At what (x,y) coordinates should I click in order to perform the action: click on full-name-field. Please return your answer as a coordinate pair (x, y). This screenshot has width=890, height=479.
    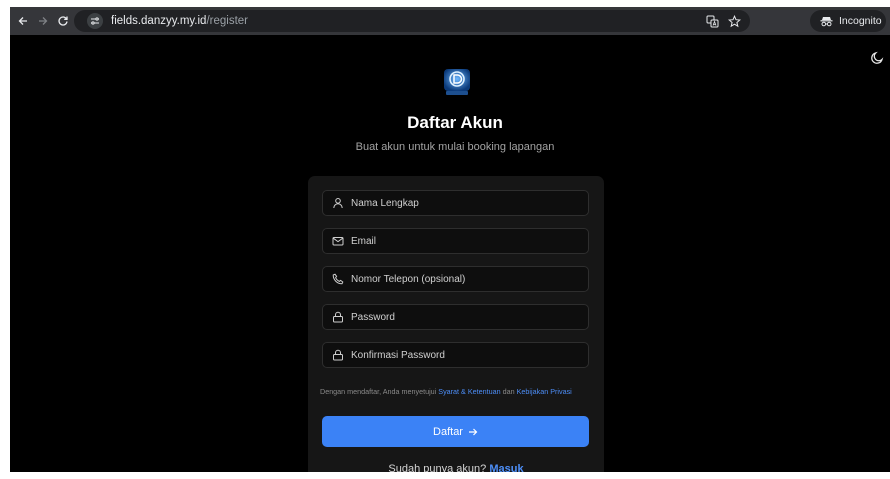
    Looking at the image, I should click on (455, 203).